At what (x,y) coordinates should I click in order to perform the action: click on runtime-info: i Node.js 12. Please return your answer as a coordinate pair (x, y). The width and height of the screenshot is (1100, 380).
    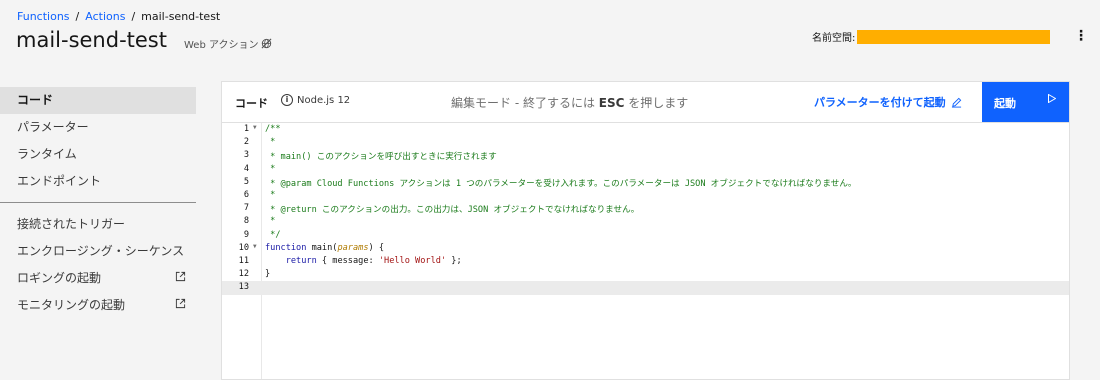
    Looking at the image, I should click on (315, 100).